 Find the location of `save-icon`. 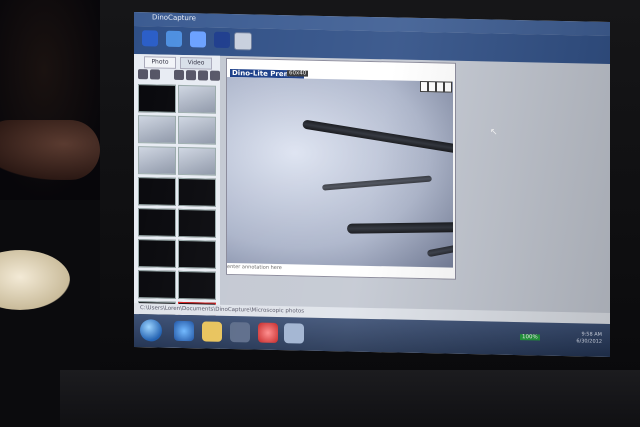

save-icon is located at coordinates (179, 75).